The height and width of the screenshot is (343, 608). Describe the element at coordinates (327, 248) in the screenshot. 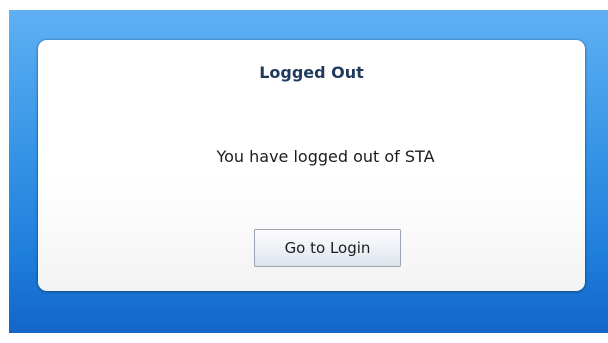

I see `go-to-login-button: Go to Login` at that location.